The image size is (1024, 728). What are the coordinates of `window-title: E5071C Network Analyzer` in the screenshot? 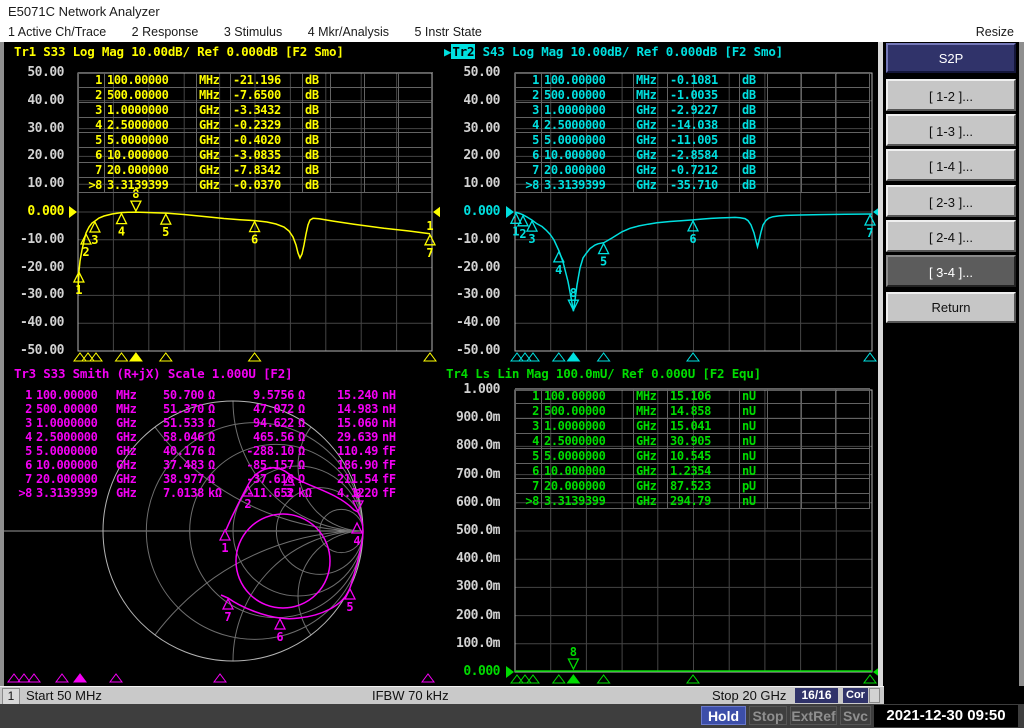 It's located at (512, 11).